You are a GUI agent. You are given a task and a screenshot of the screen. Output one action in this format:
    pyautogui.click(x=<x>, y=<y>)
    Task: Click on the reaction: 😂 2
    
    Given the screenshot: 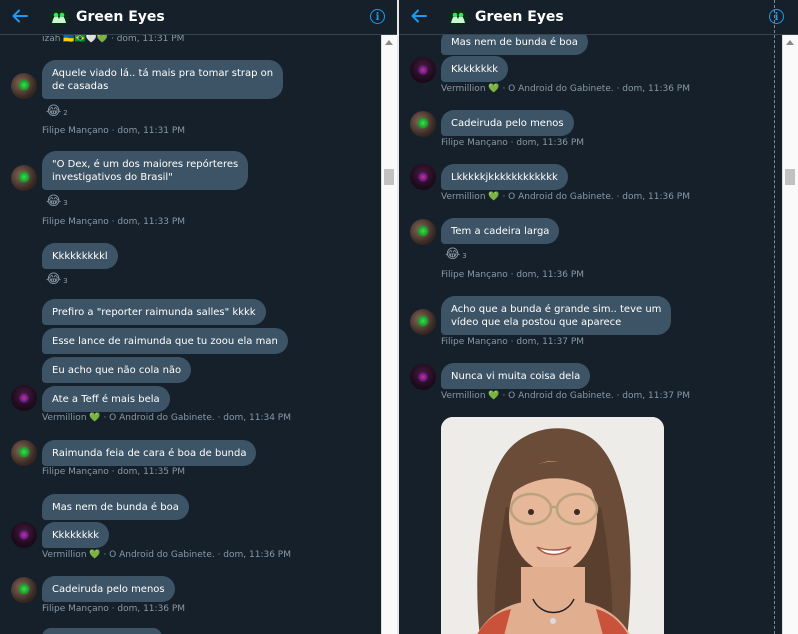 What is the action you would take?
    pyautogui.click(x=57, y=111)
    